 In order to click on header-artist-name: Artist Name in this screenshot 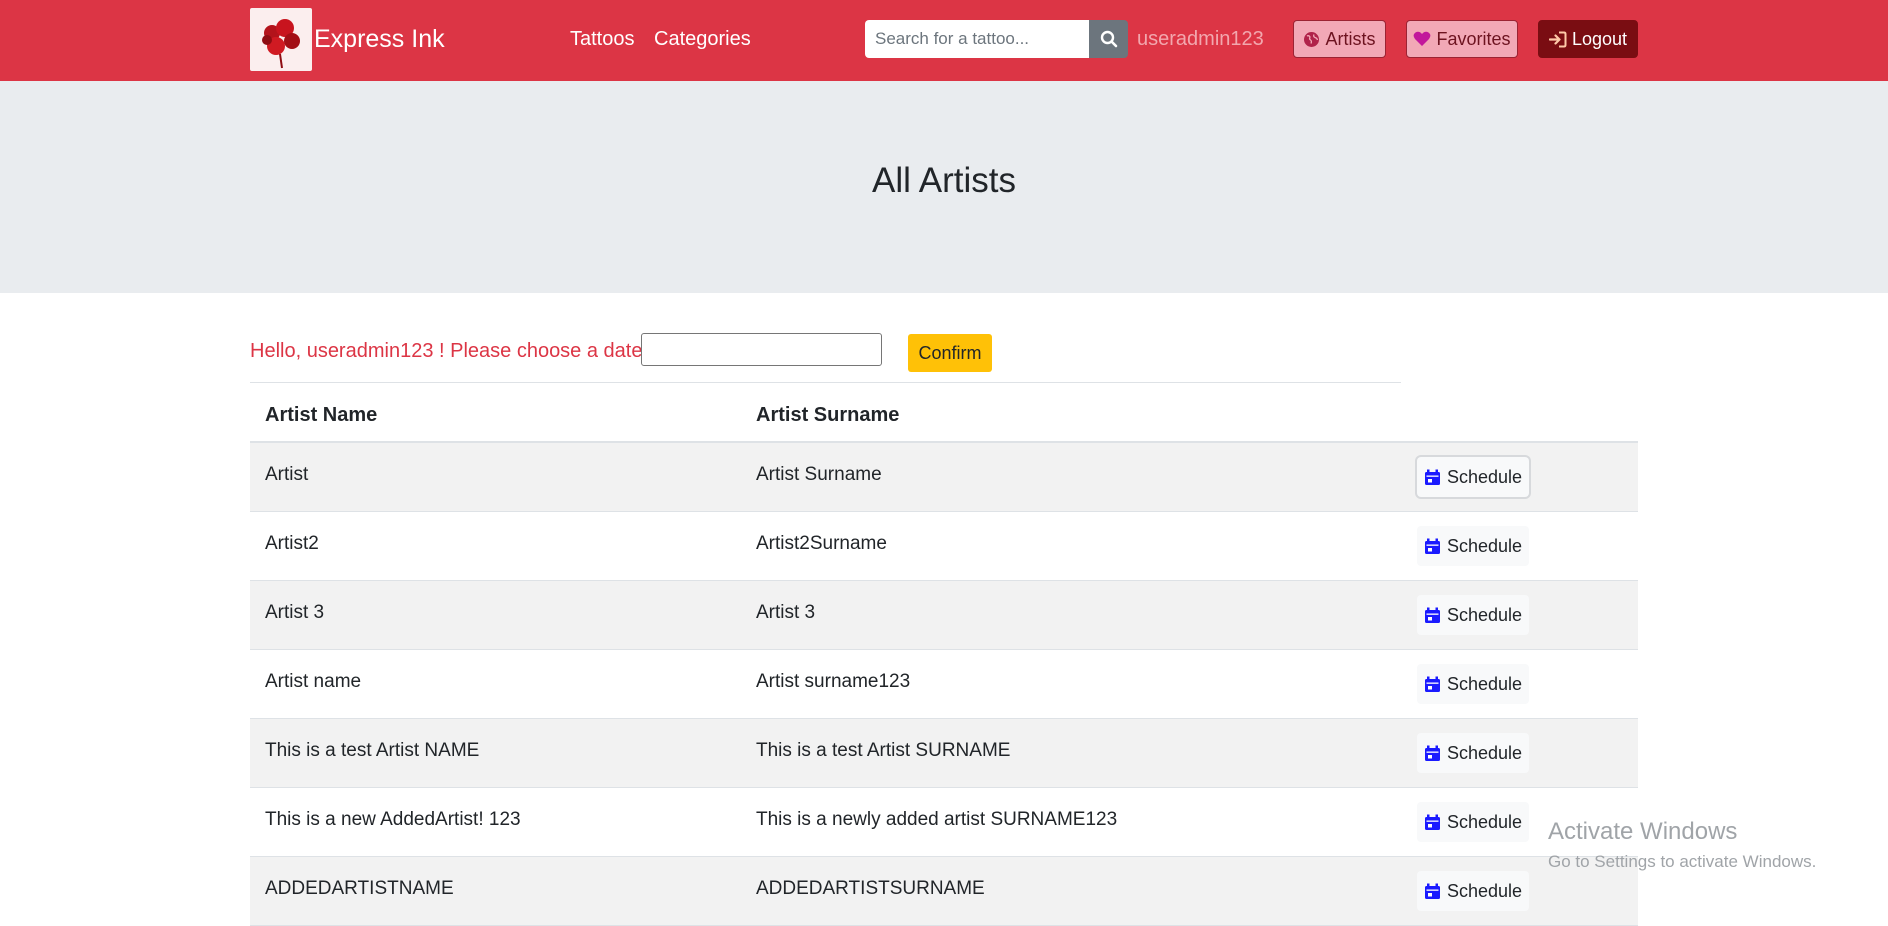, I will do `click(321, 415)`.